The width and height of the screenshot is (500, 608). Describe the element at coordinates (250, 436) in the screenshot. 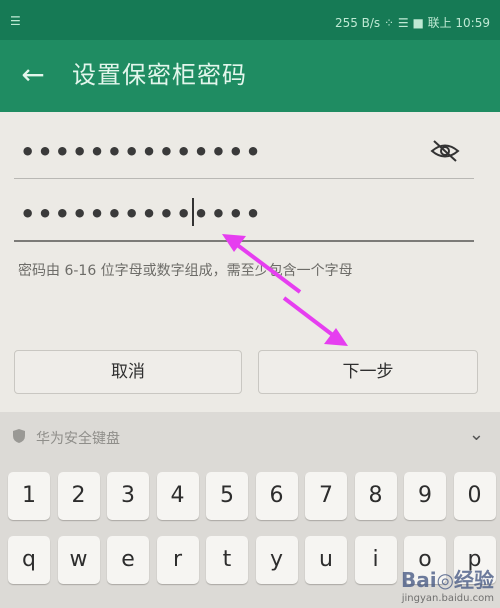

I see `keyboard-header: 华为安全键盘 ⌄` at that location.